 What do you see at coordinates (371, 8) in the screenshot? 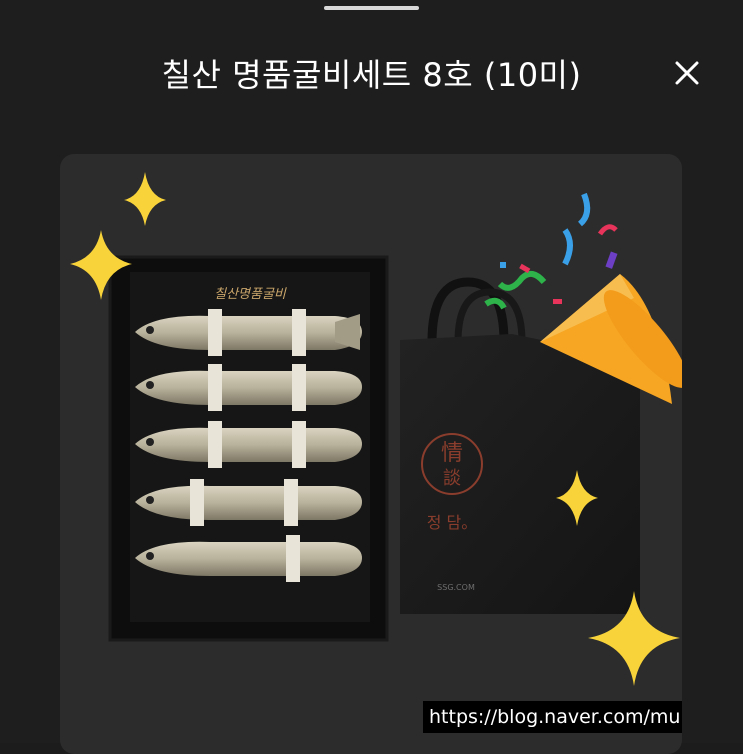
I see `sheet-grab-handle` at bounding box center [371, 8].